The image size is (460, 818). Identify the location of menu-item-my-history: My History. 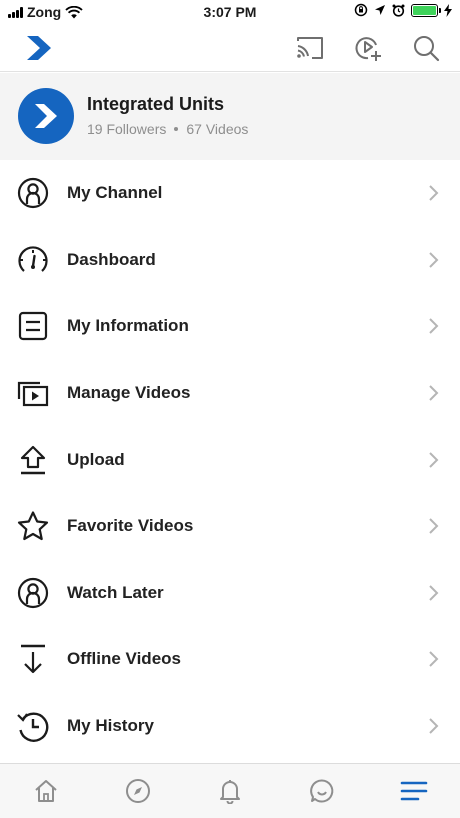
(230, 726).